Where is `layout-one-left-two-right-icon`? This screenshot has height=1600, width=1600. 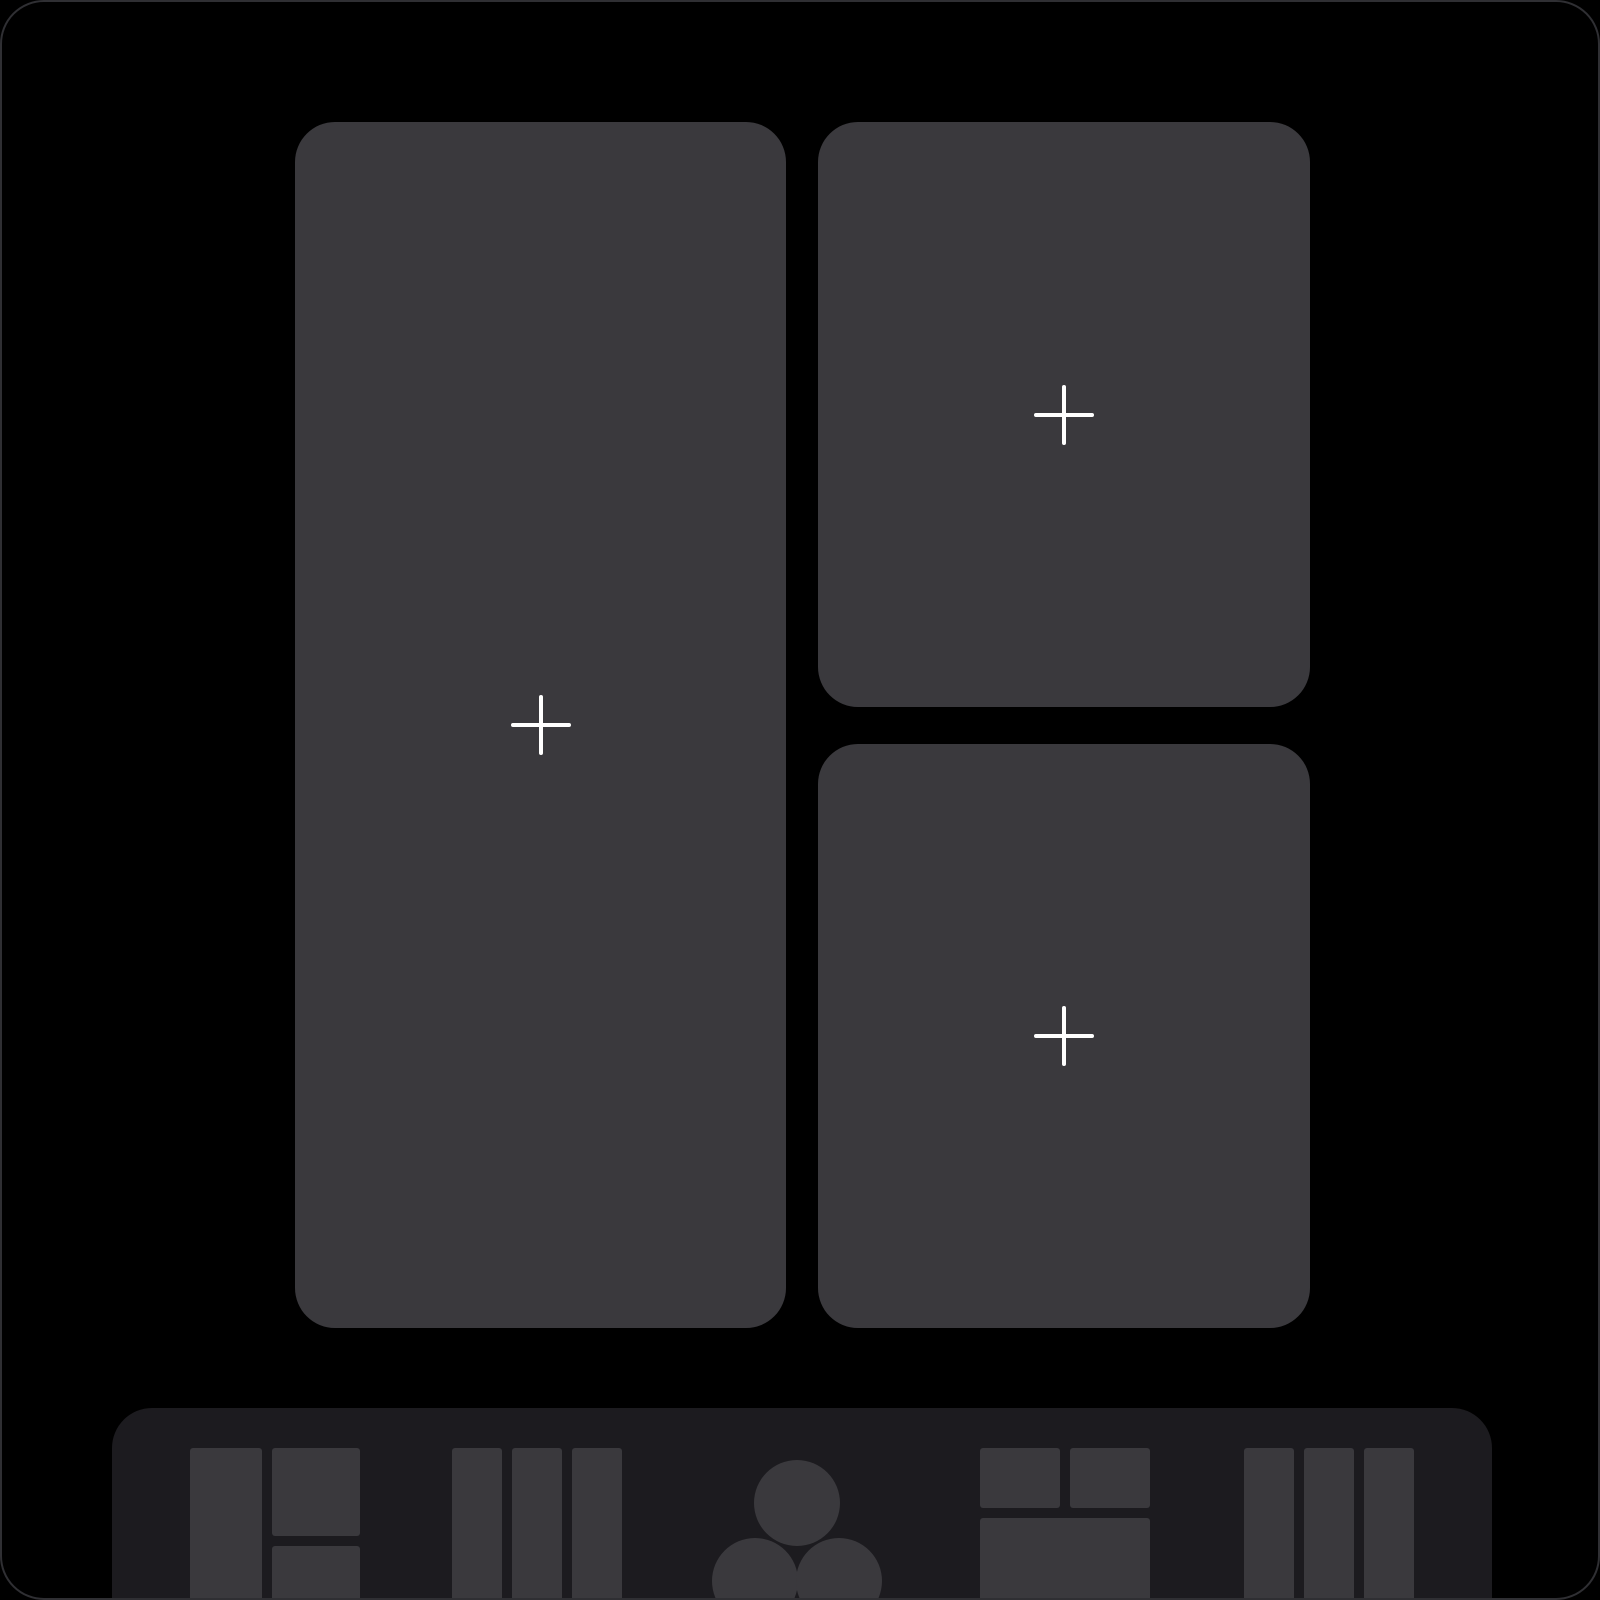 layout-one-left-two-right-icon is located at coordinates (275, 1523).